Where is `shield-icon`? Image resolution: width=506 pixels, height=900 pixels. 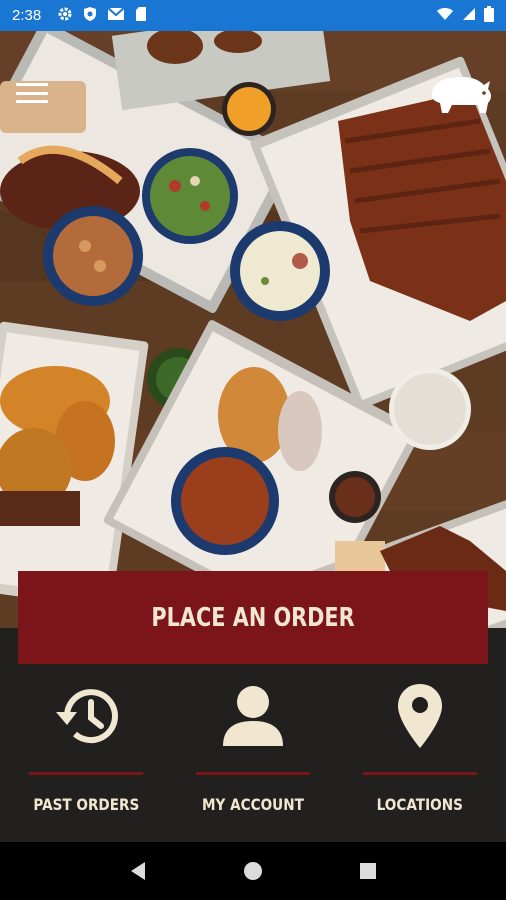 shield-icon is located at coordinates (90, 16).